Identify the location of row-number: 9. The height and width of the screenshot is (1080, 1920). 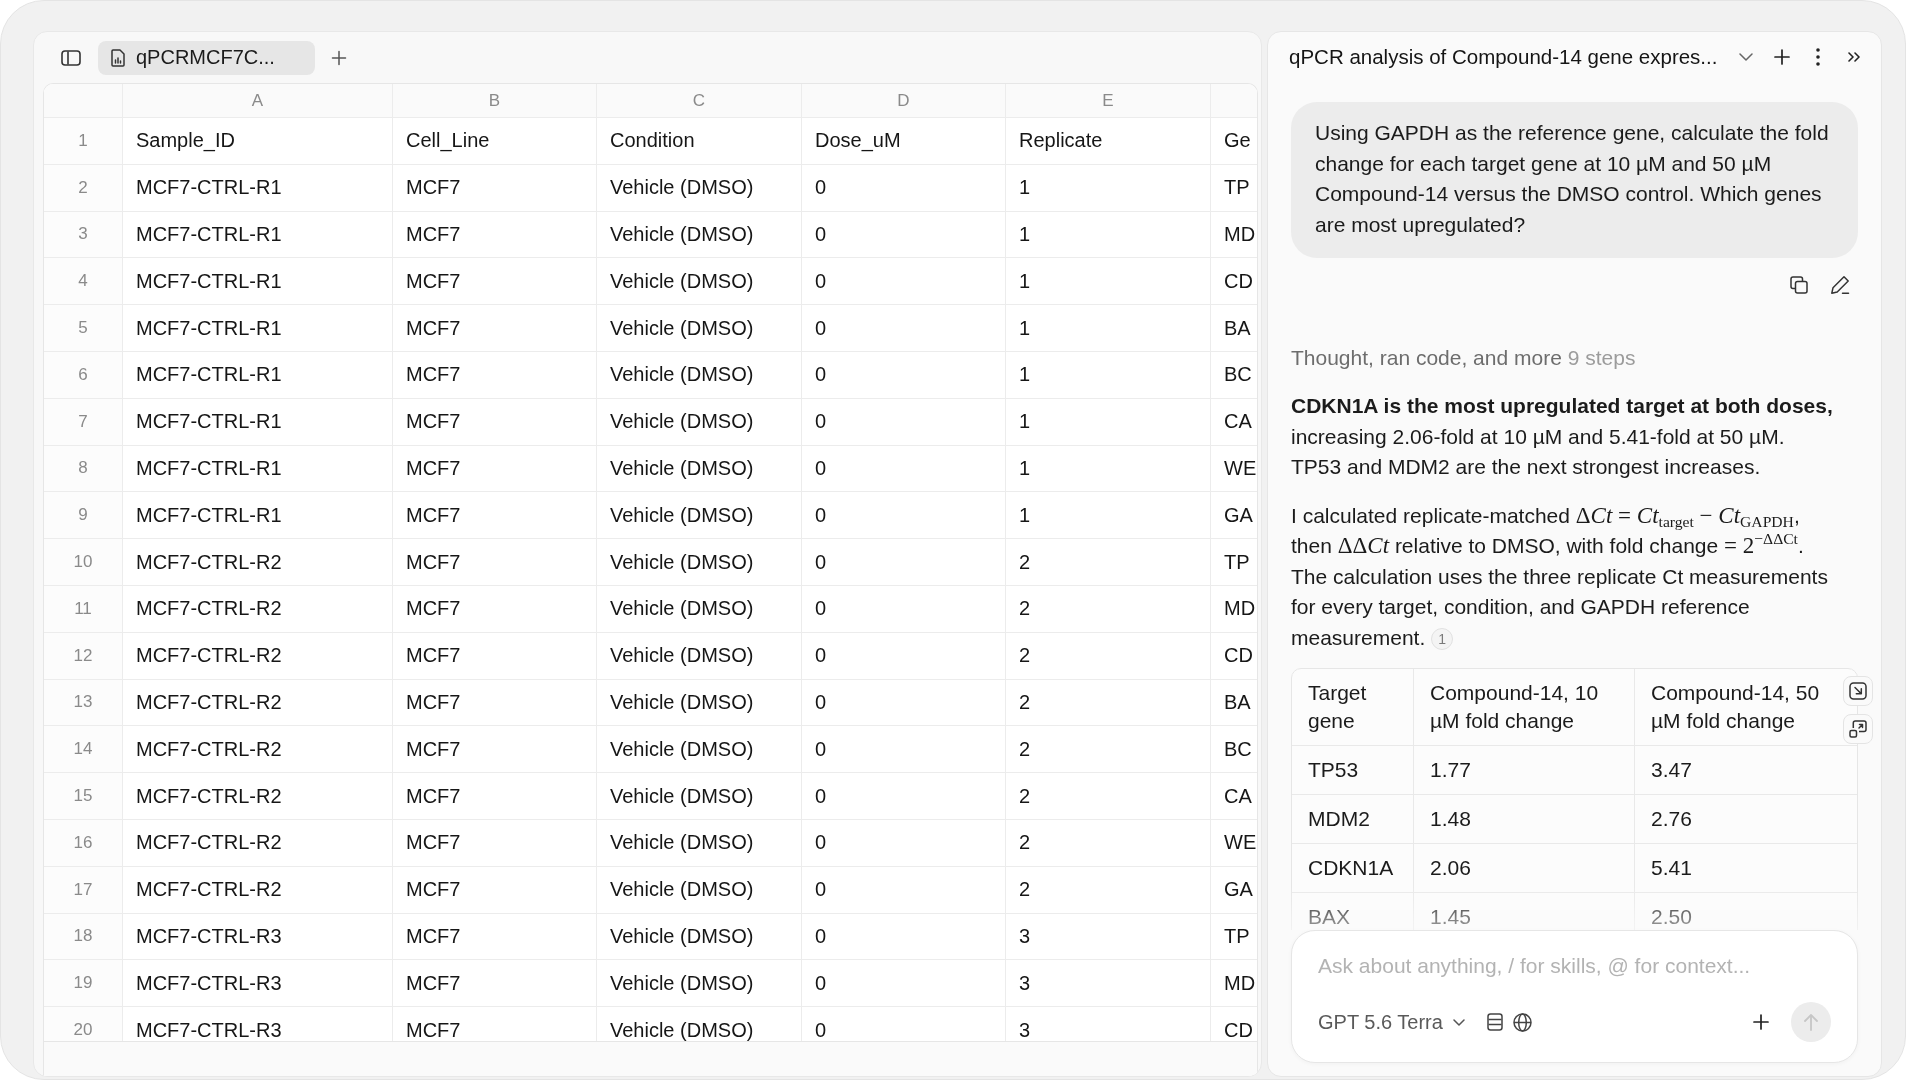
(83, 516).